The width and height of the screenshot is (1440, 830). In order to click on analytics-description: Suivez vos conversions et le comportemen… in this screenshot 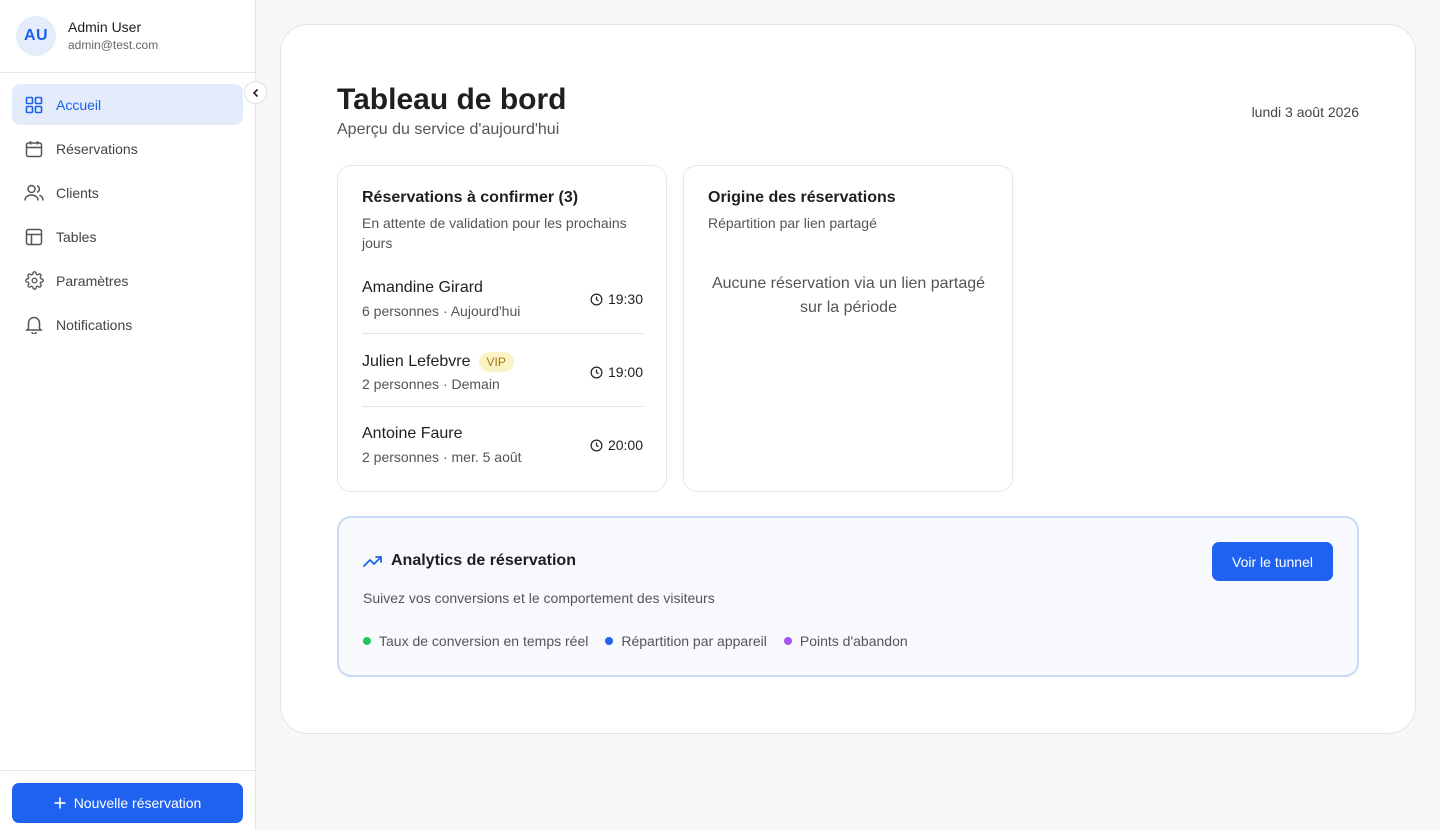, I will do `click(539, 598)`.